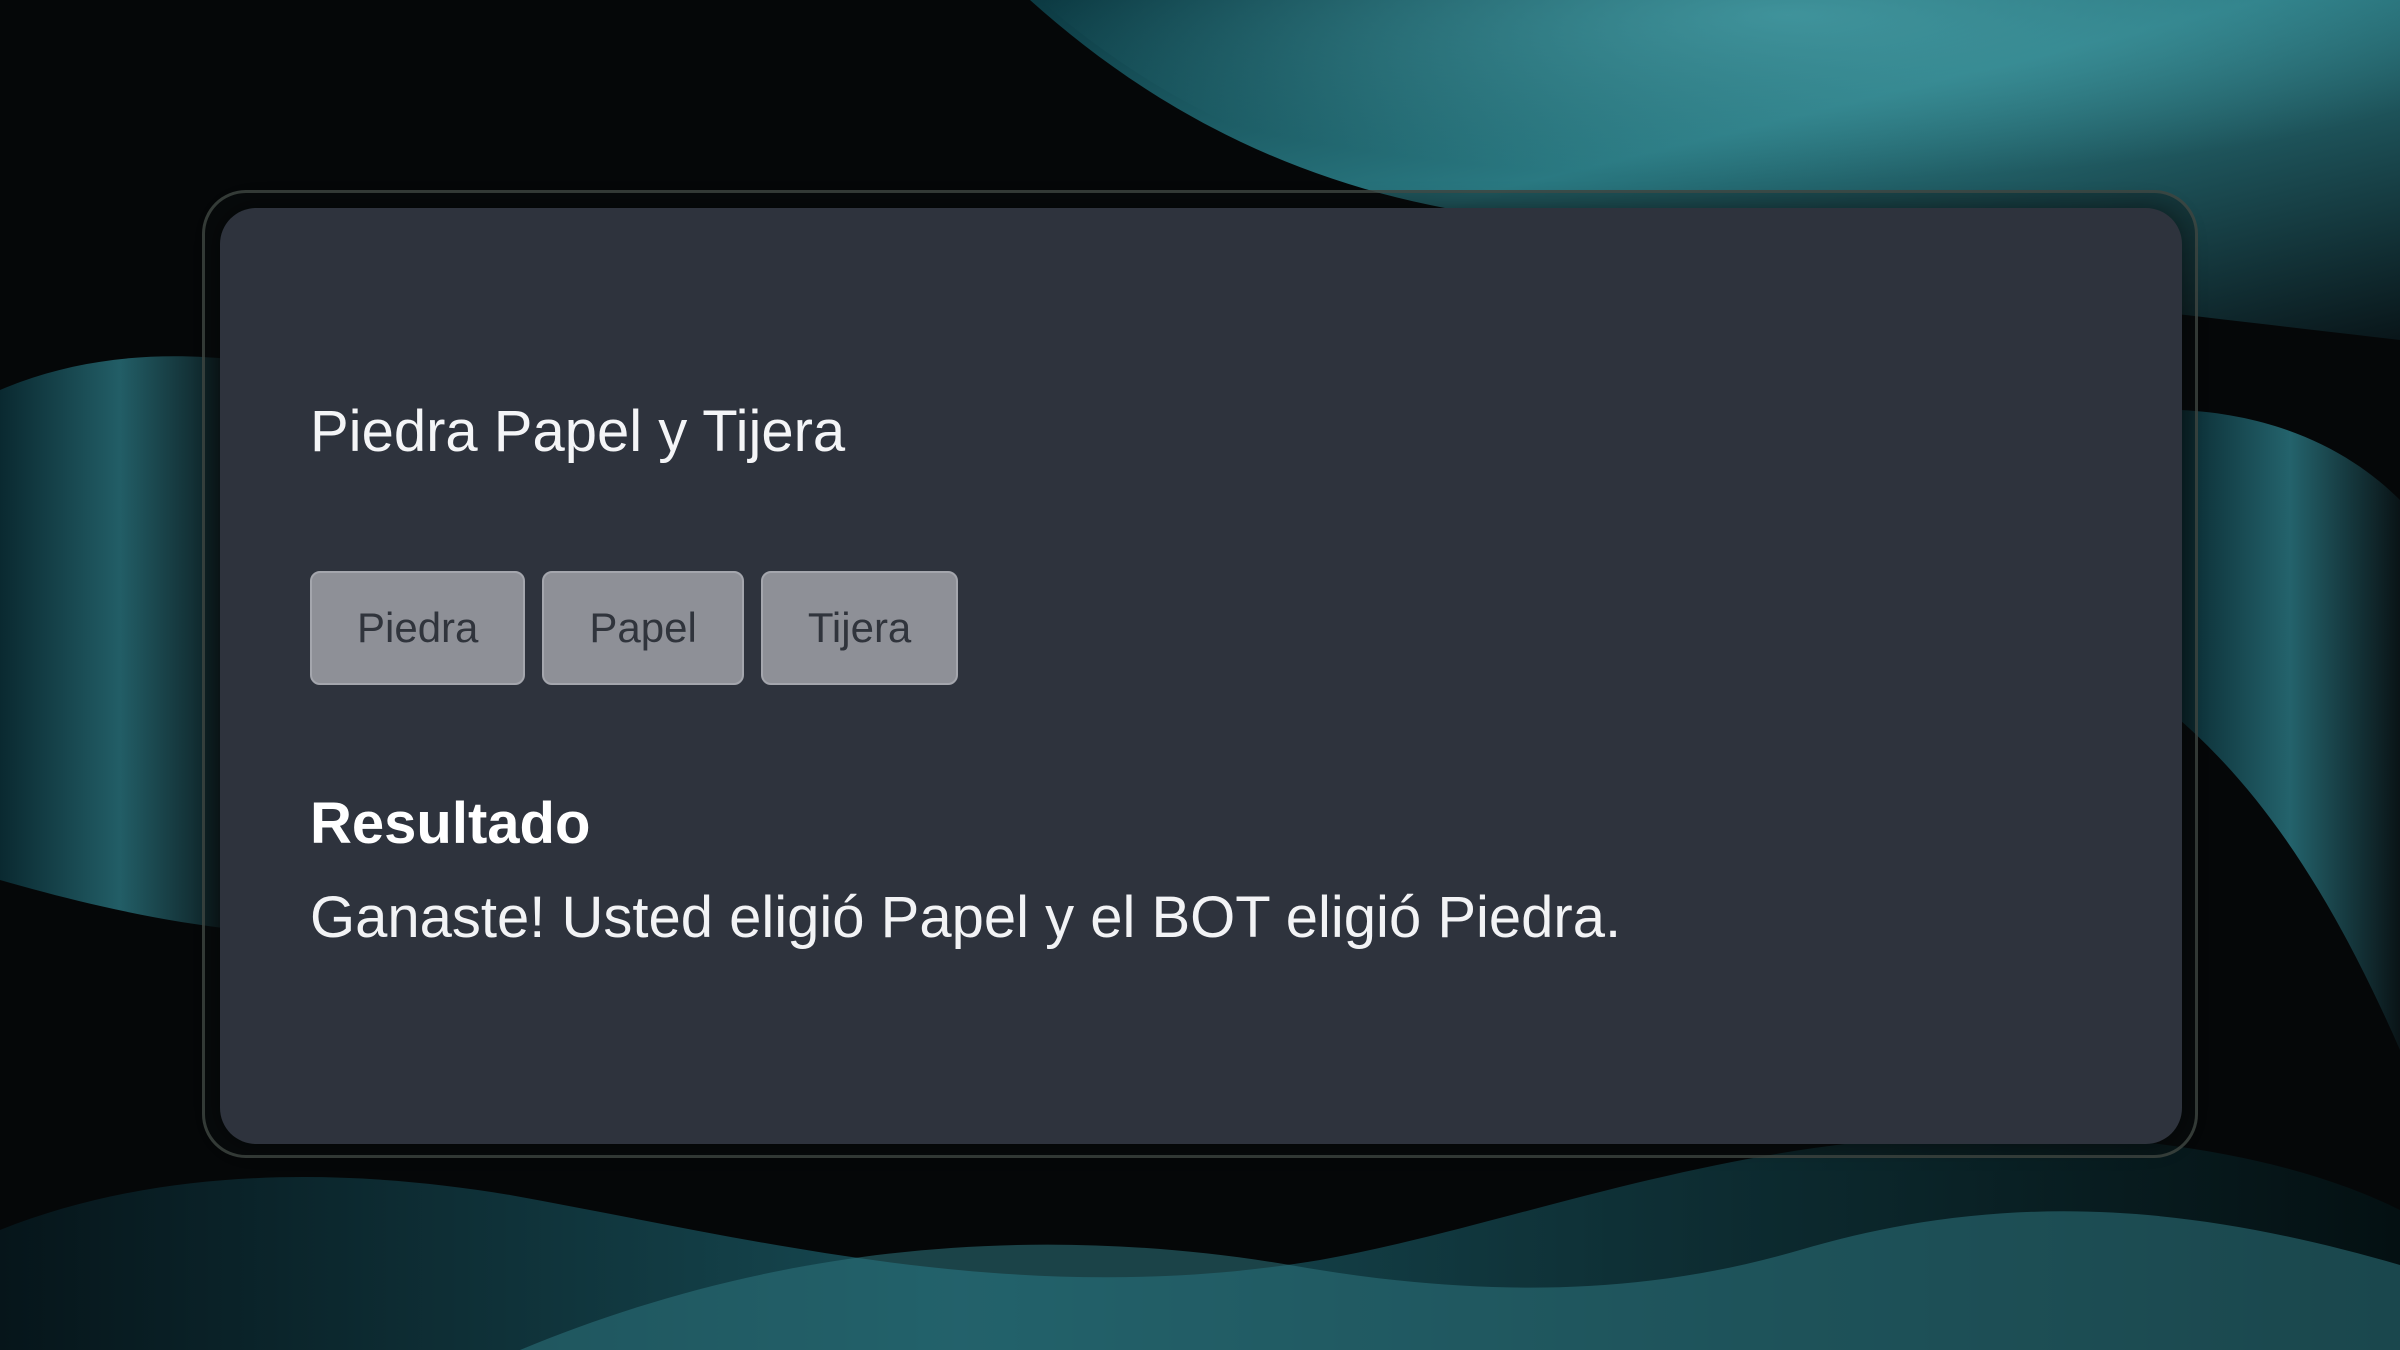 This screenshot has width=2400, height=1350. What do you see at coordinates (859, 628) in the screenshot?
I see `scissors-button: Tijera` at bounding box center [859, 628].